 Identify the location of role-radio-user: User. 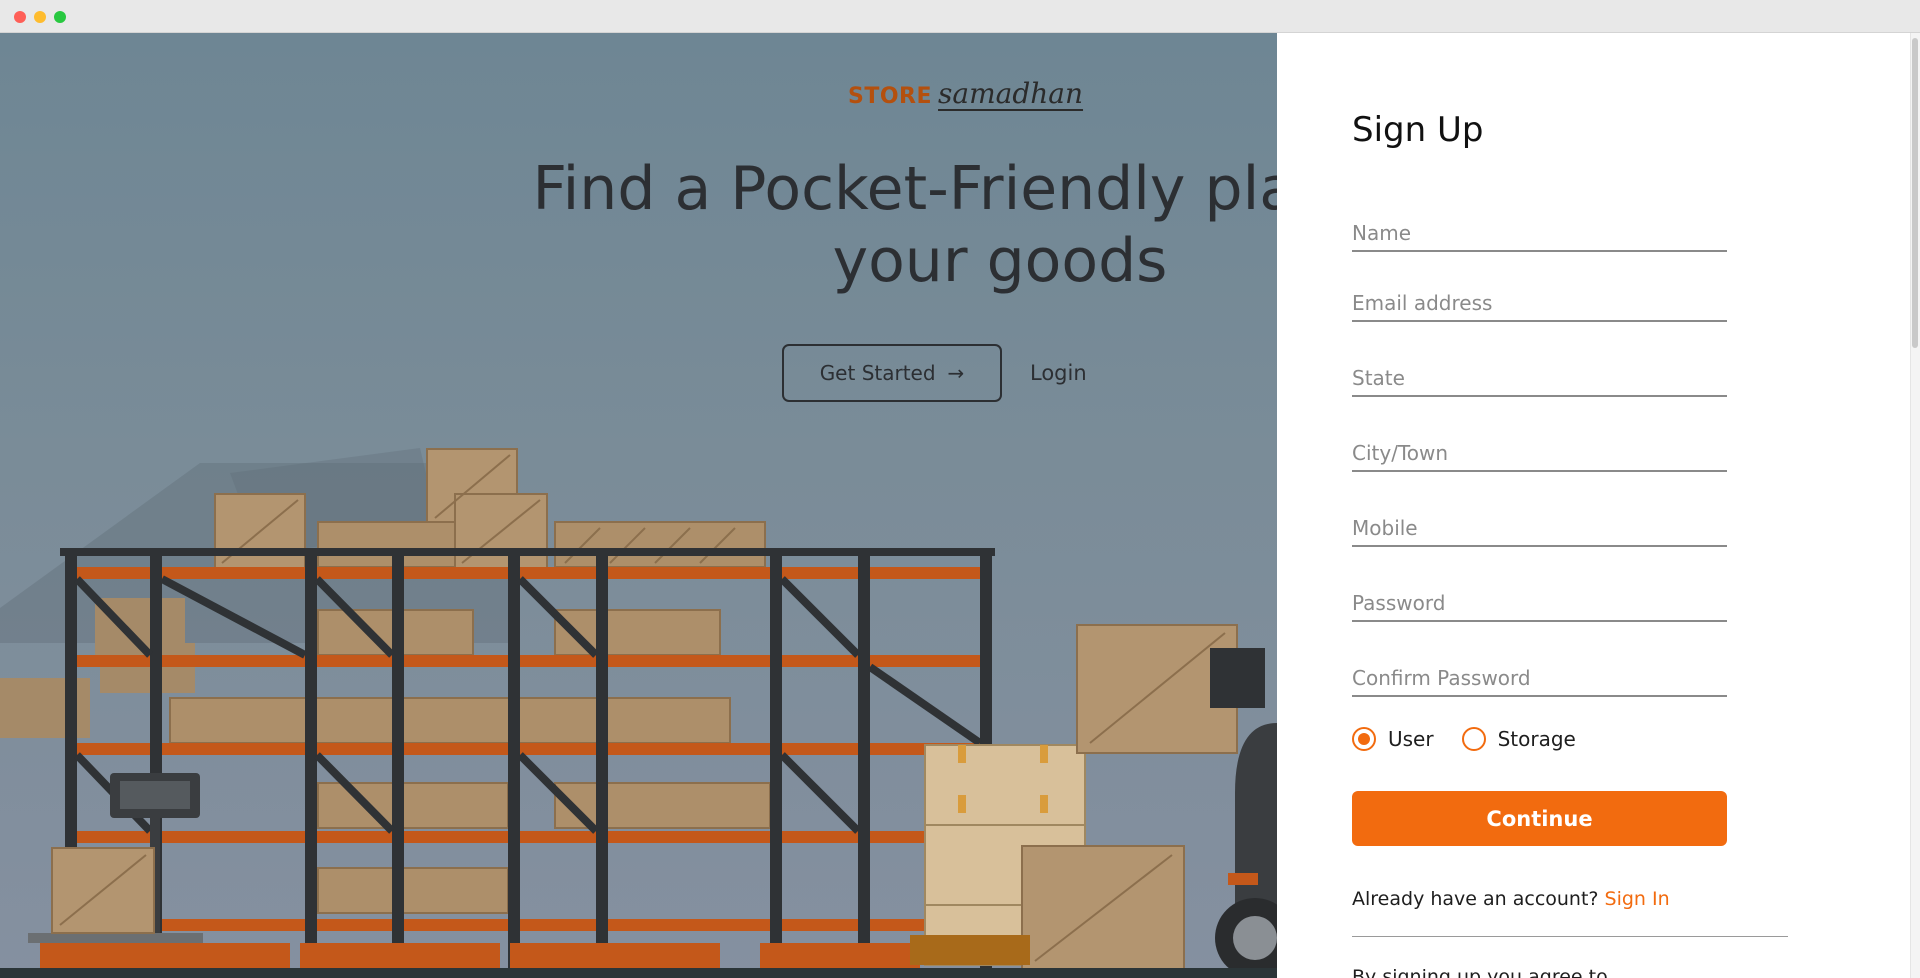
(1393, 739).